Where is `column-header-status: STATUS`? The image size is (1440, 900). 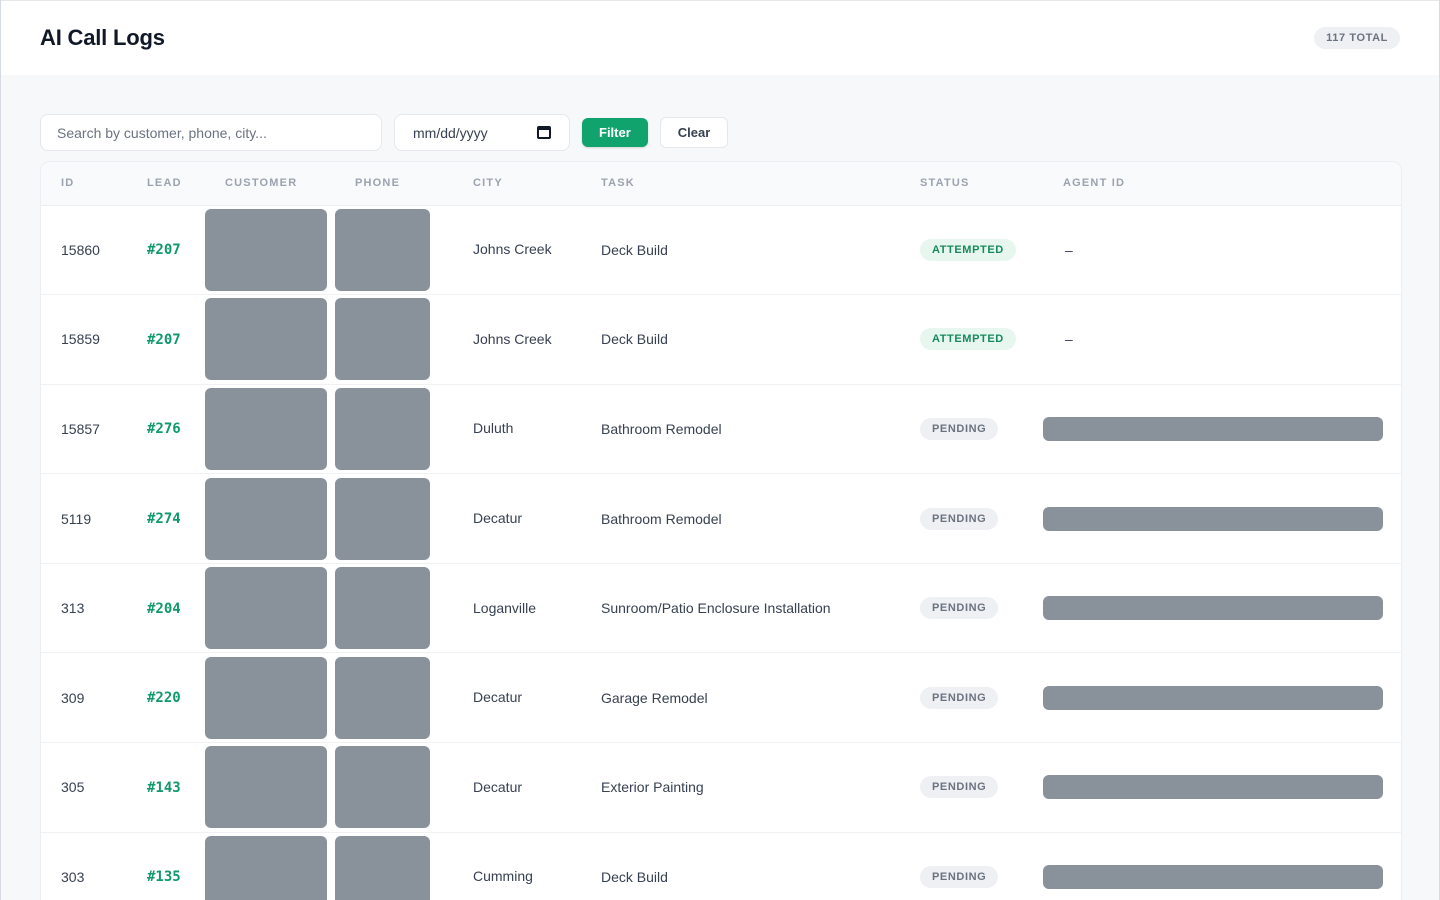
column-header-status: STATUS is located at coordinates (971, 184).